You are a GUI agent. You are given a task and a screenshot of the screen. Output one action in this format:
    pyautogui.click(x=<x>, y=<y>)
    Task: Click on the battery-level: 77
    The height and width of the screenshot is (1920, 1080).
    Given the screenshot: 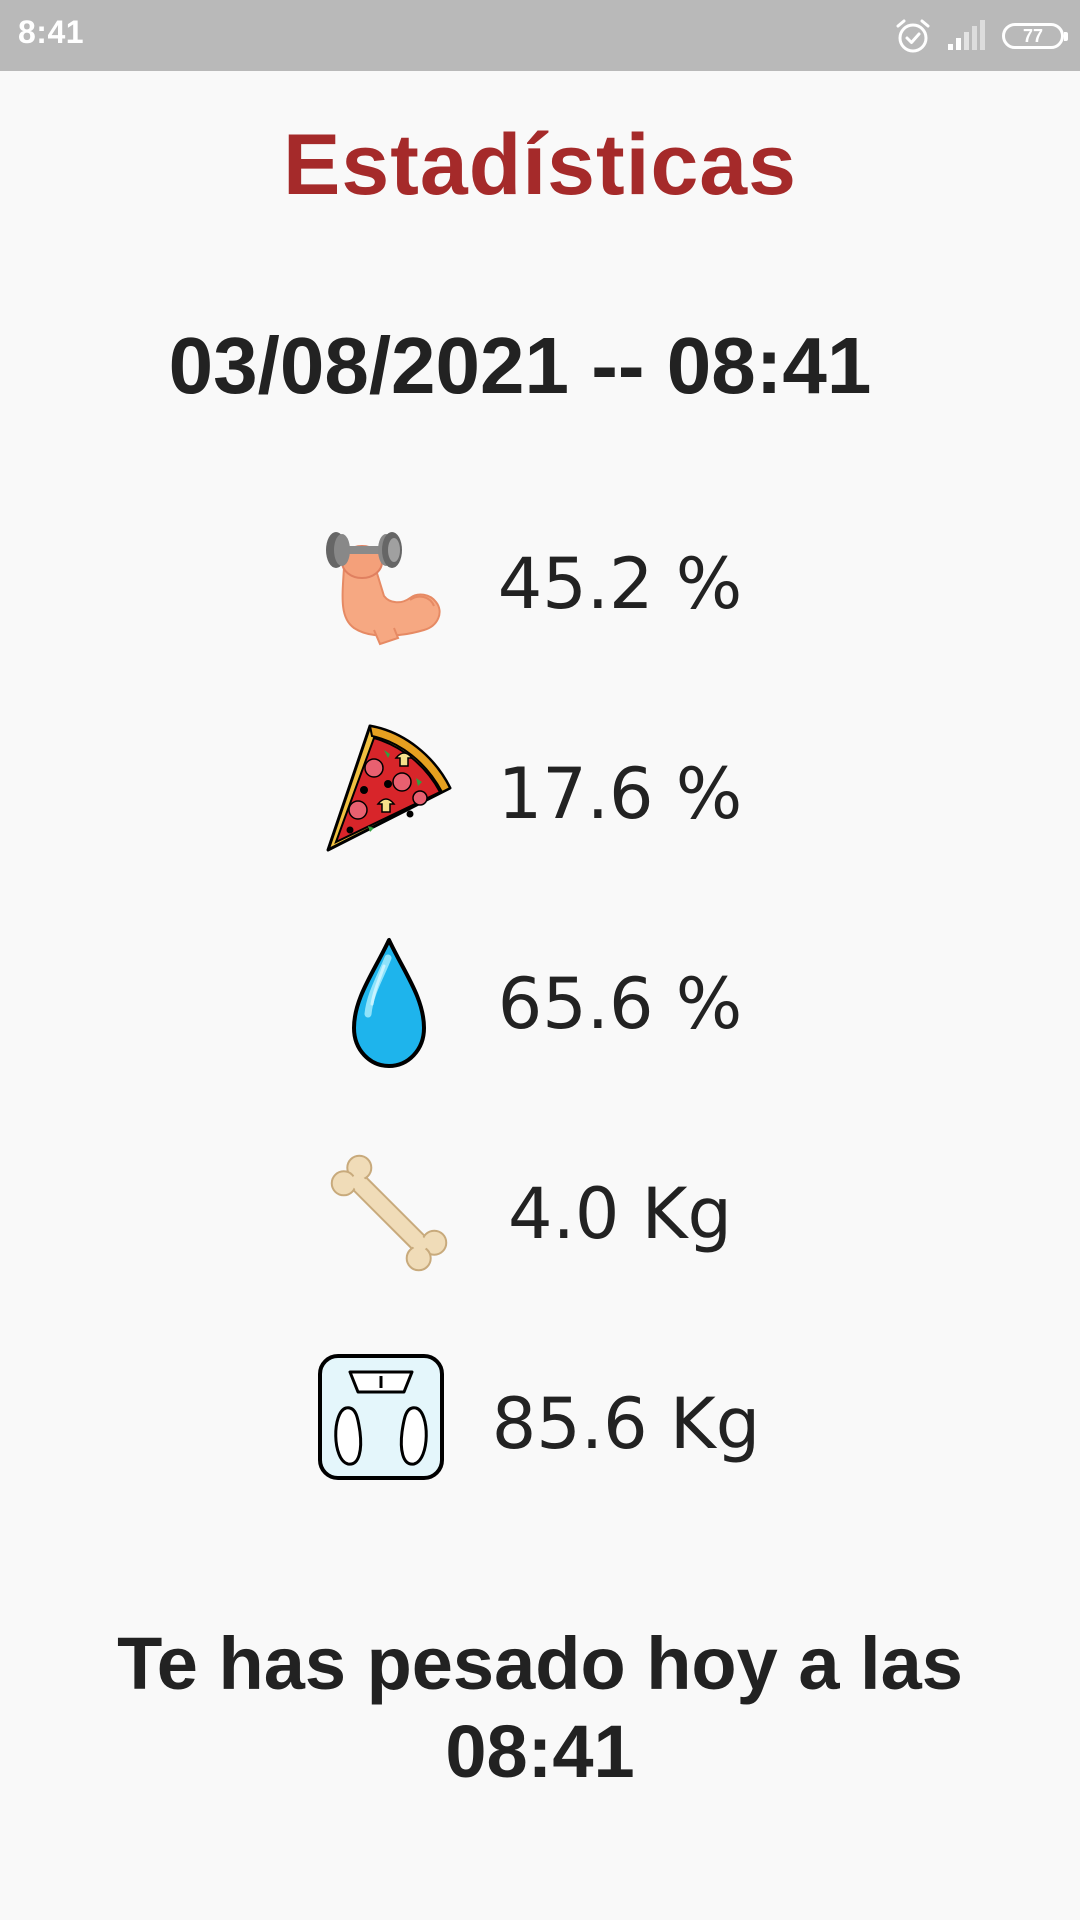 What is the action you would take?
    pyautogui.click(x=1033, y=36)
    